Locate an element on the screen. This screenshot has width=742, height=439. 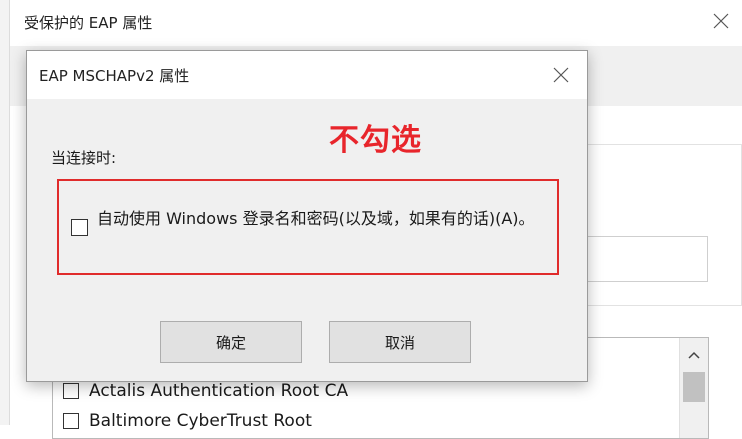
cancel-button: 取消 is located at coordinates (400, 342).